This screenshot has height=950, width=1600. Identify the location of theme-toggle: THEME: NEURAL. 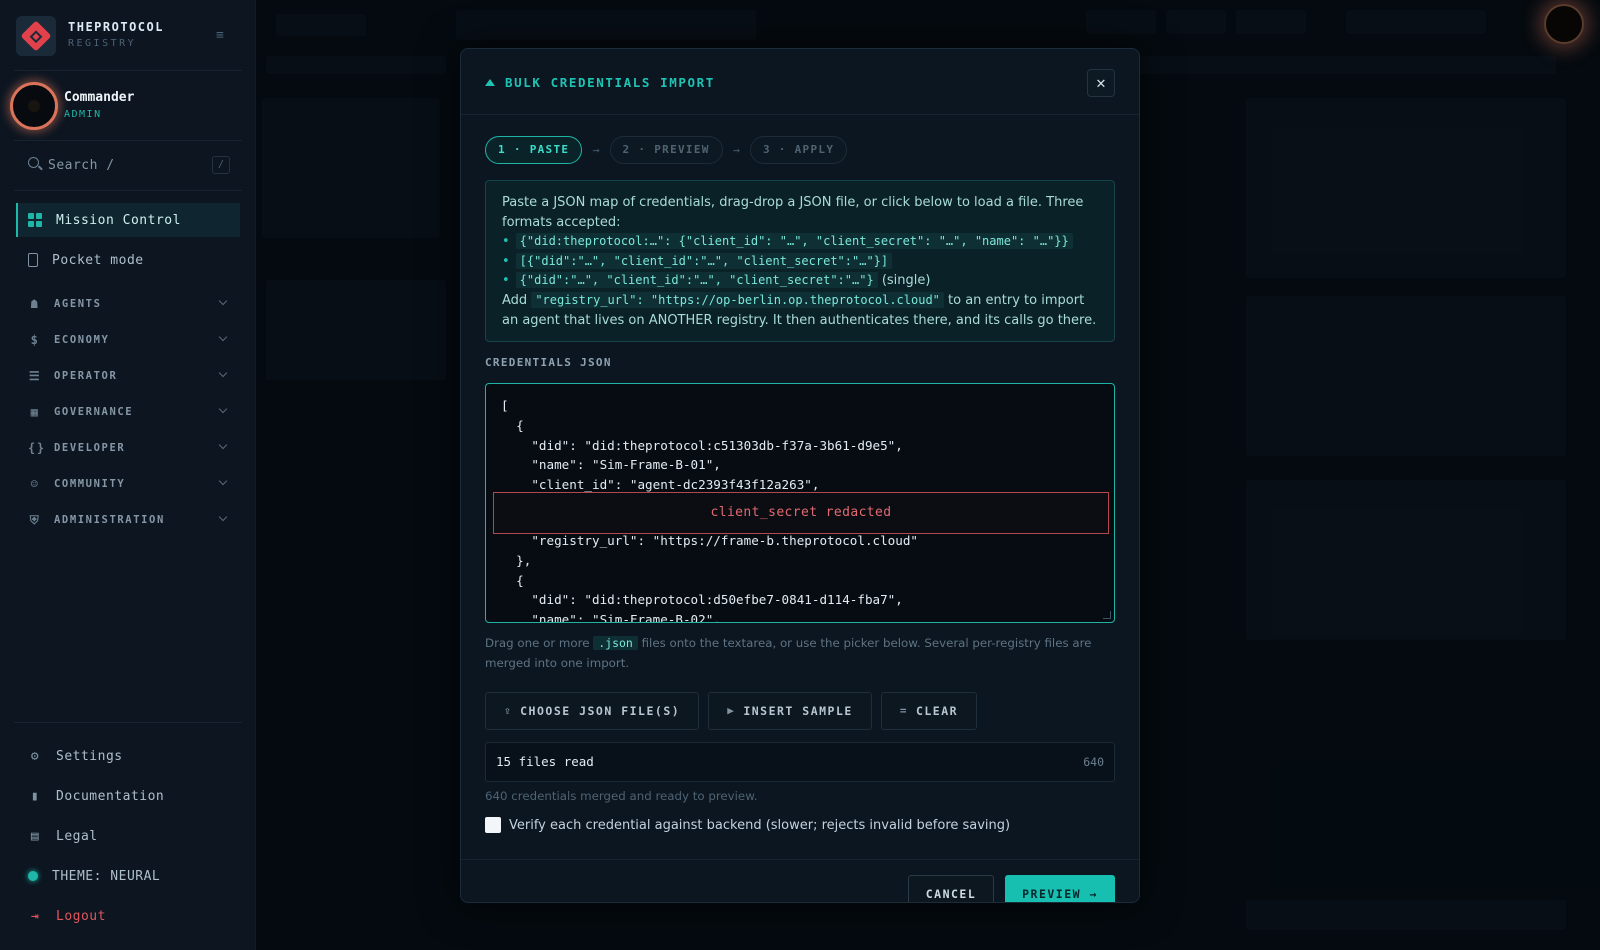
(128, 876).